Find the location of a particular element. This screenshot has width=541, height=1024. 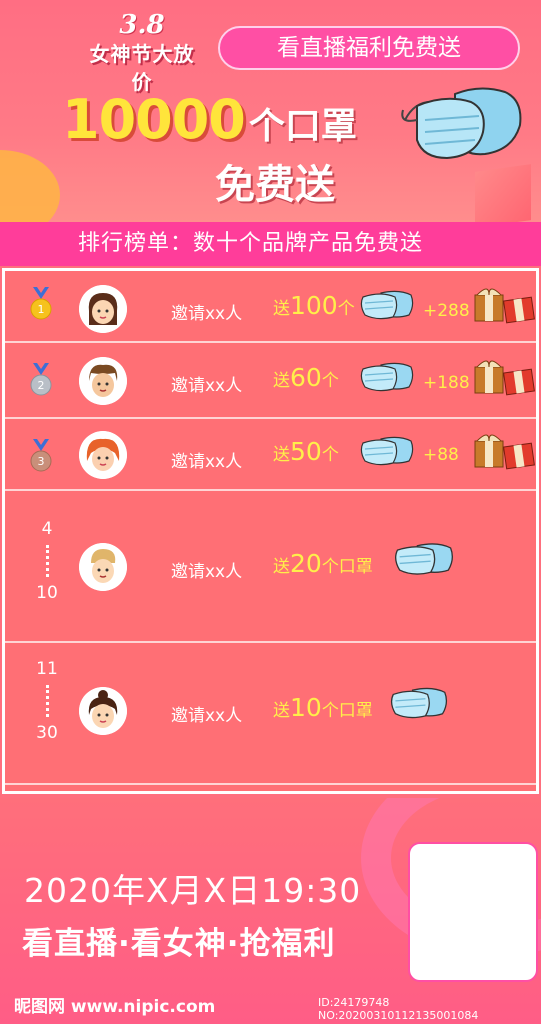

divider is located at coordinates (270, 784).